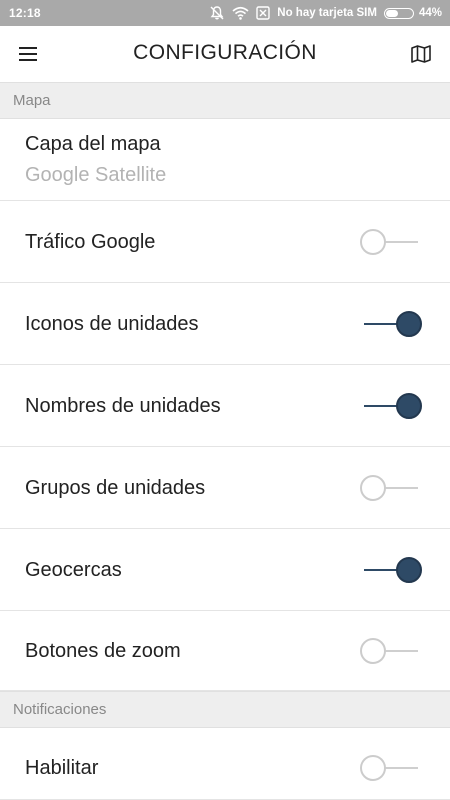 The height and width of the screenshot is (800, 450). Describe the element at coordinates (421, 54) in the screenshot. I see `map-icon` at that location.